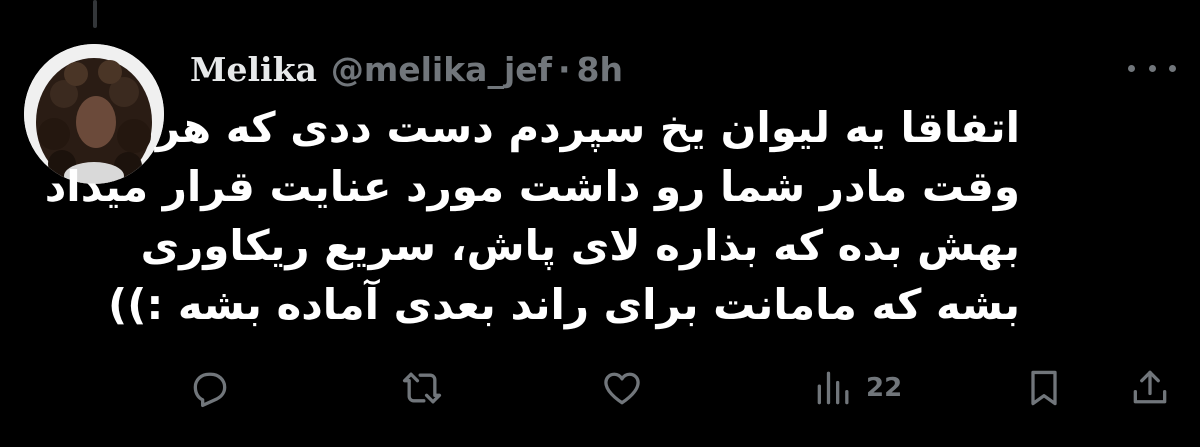 The width and height of the screenshot is (1200, 447). I want to click on heart-icon, so click(622, 388).